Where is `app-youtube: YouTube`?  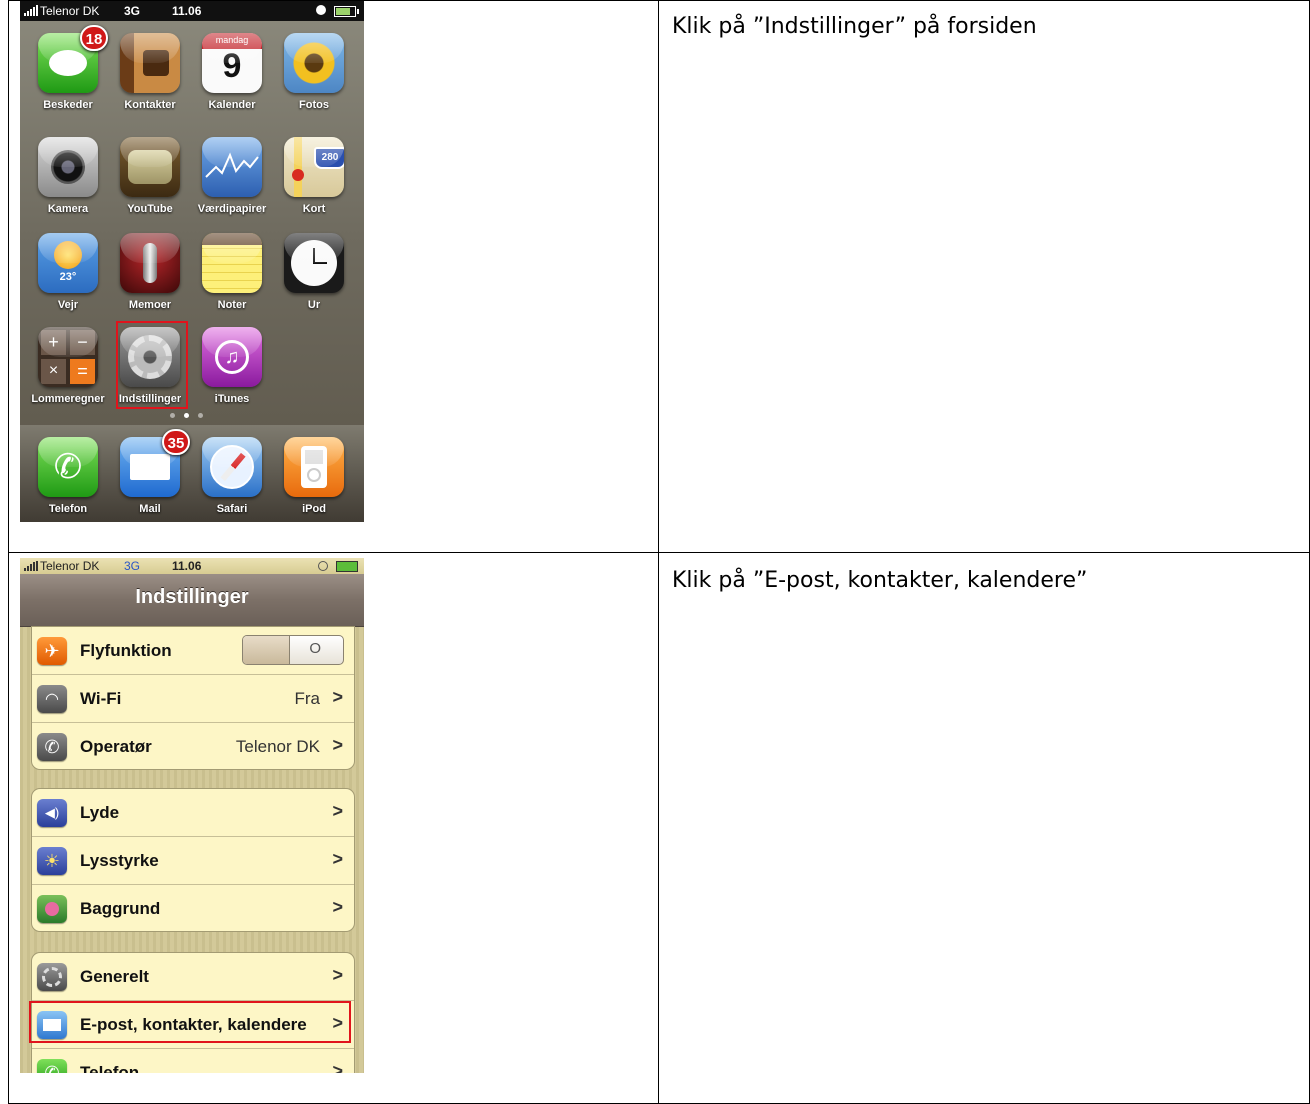
app-youtube: YouTube is located at coordinates (144, 182).